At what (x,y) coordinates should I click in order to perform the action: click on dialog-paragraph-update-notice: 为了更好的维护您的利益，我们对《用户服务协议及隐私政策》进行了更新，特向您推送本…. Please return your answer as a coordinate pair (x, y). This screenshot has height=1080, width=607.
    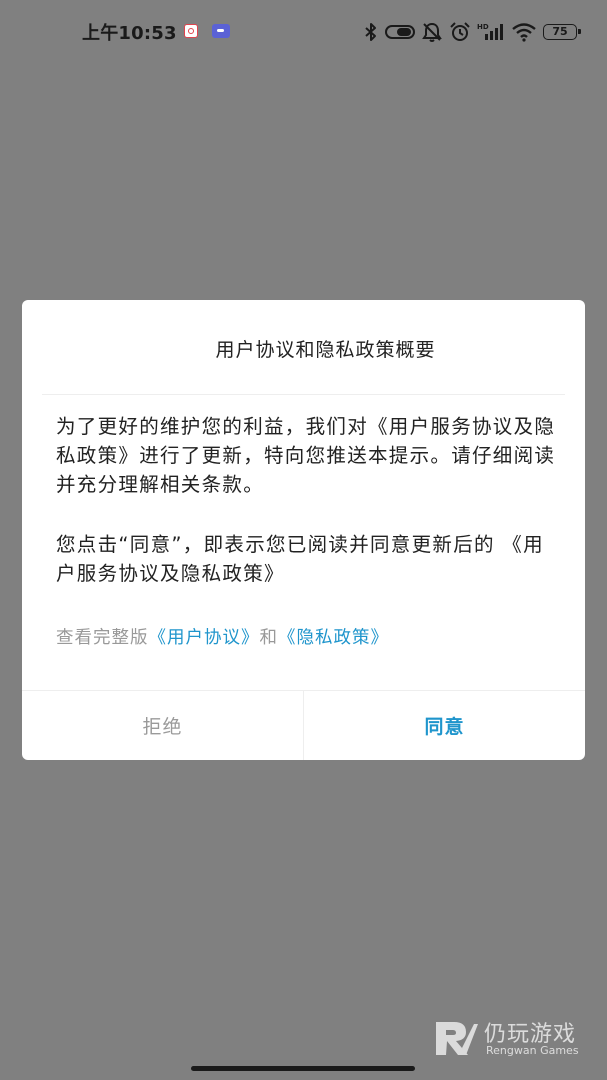
    Looking at the image, I should click on (306, 455).